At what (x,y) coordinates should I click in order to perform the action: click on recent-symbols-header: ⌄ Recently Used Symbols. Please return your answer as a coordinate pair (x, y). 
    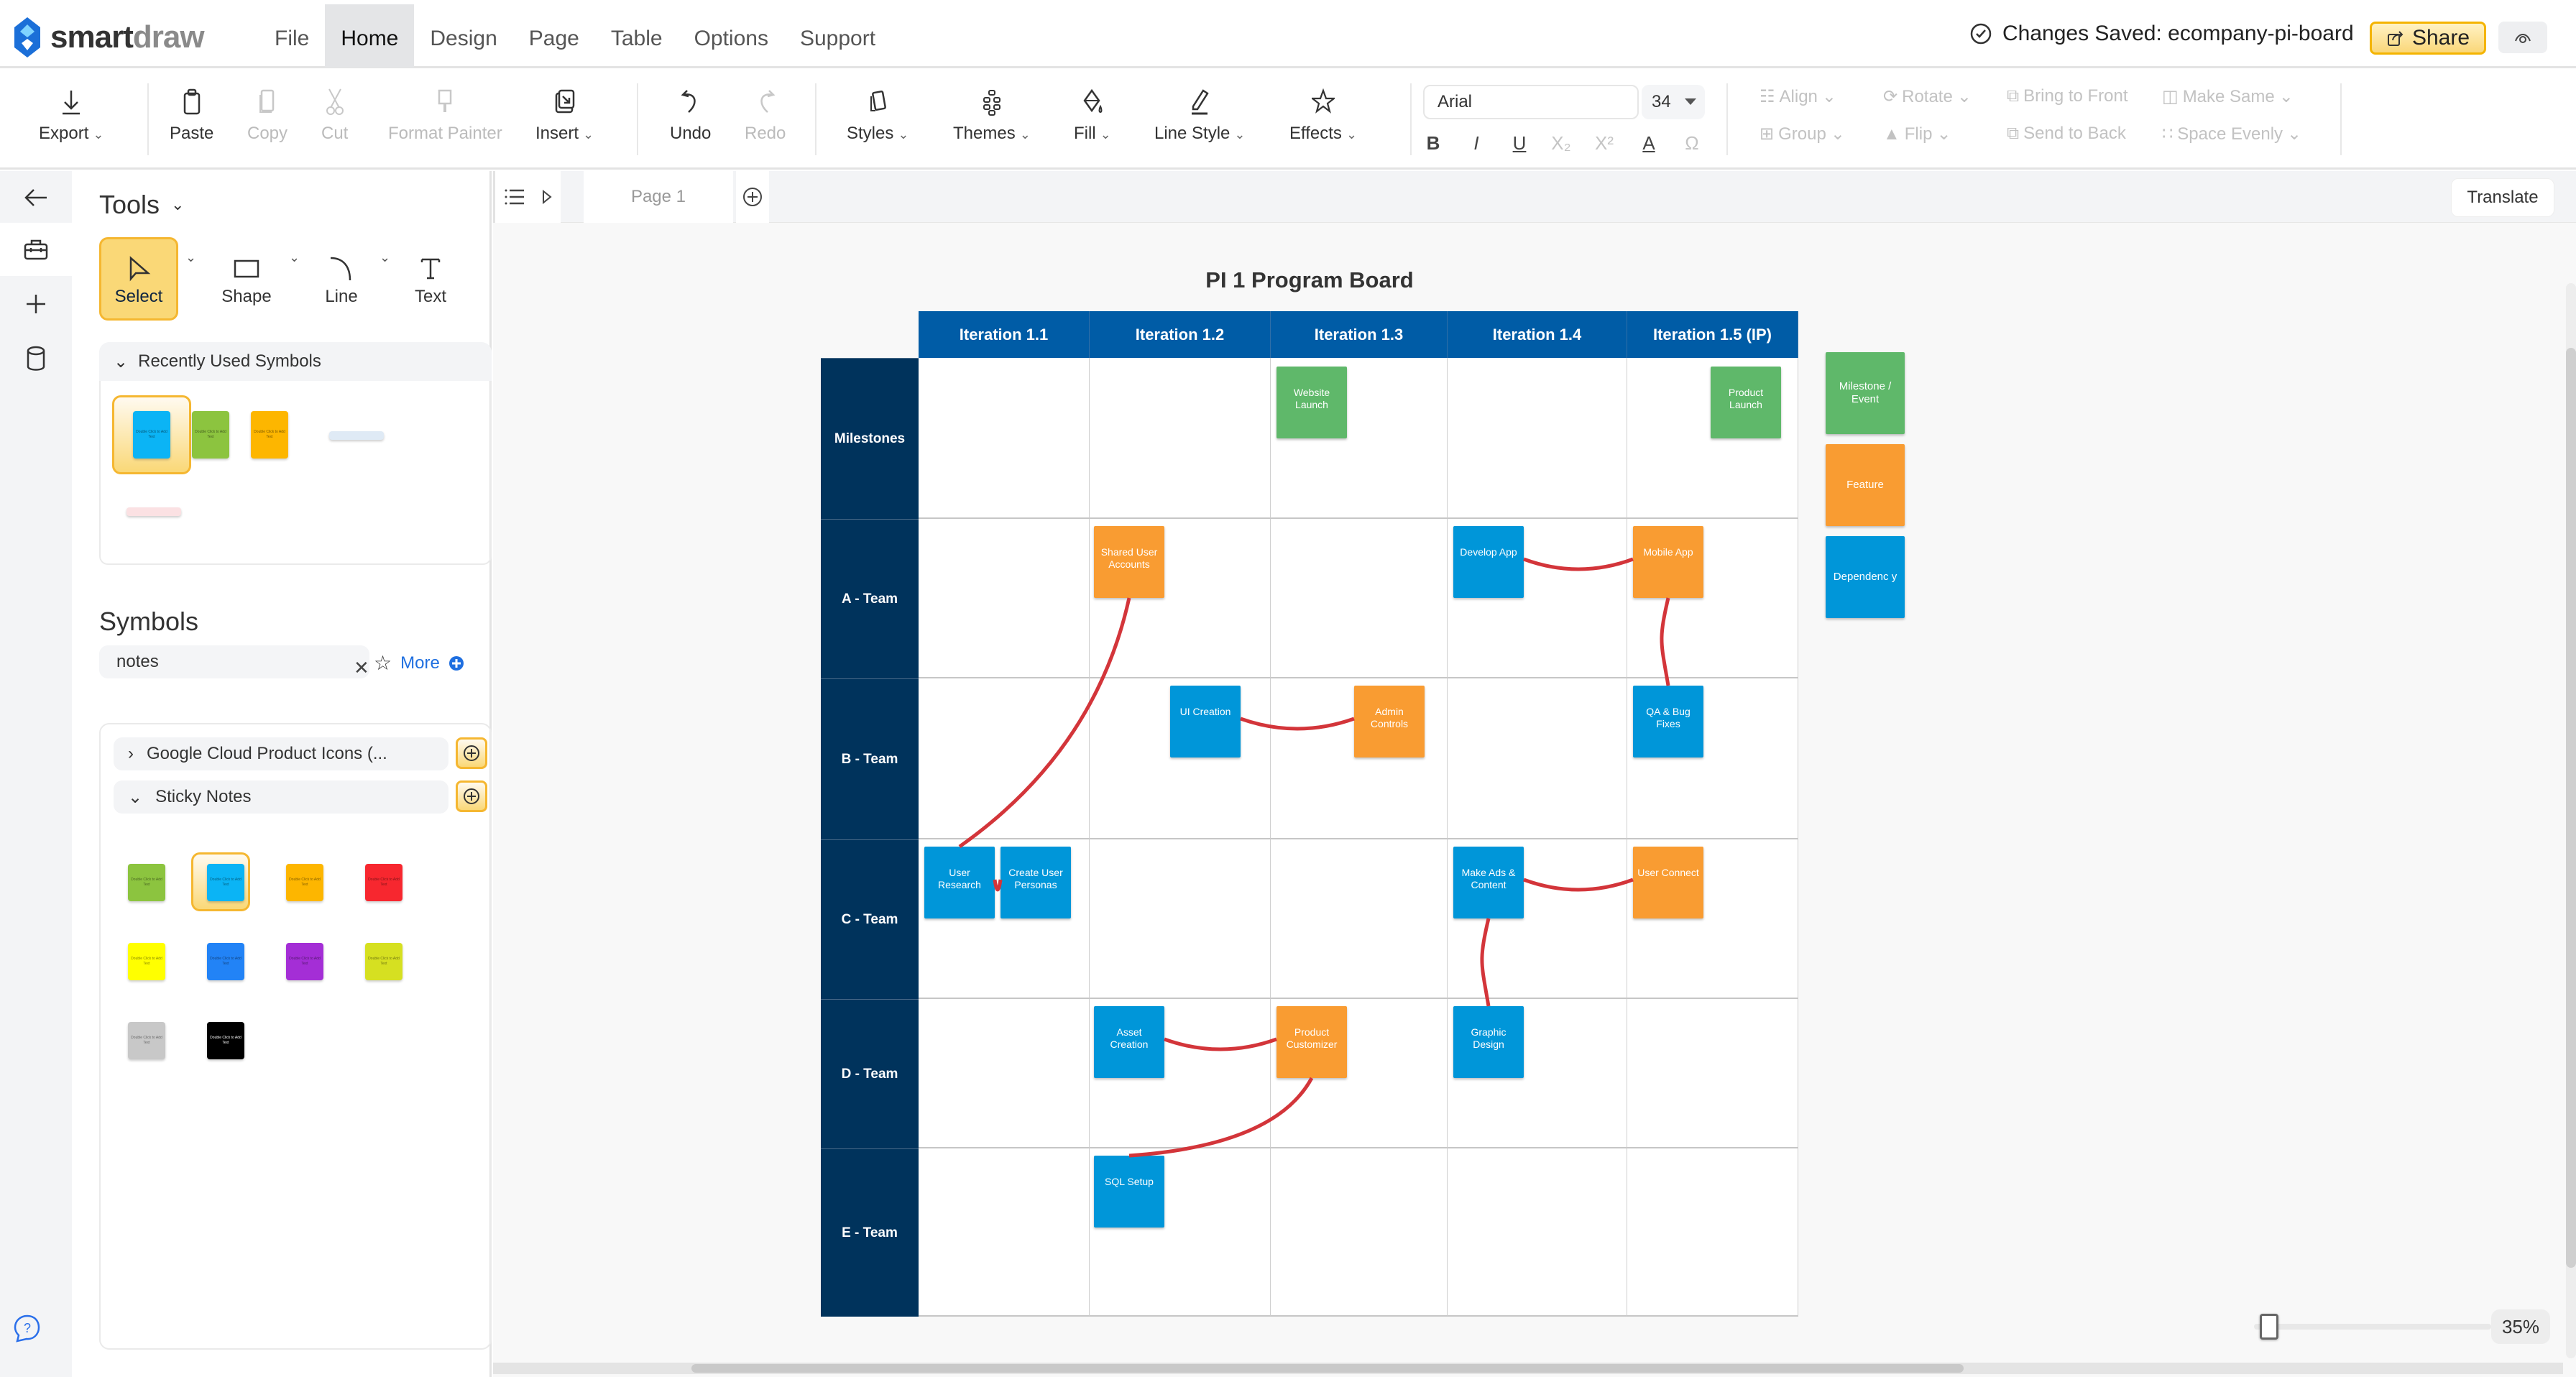
    Looking at the image, I should click on (295, 361).